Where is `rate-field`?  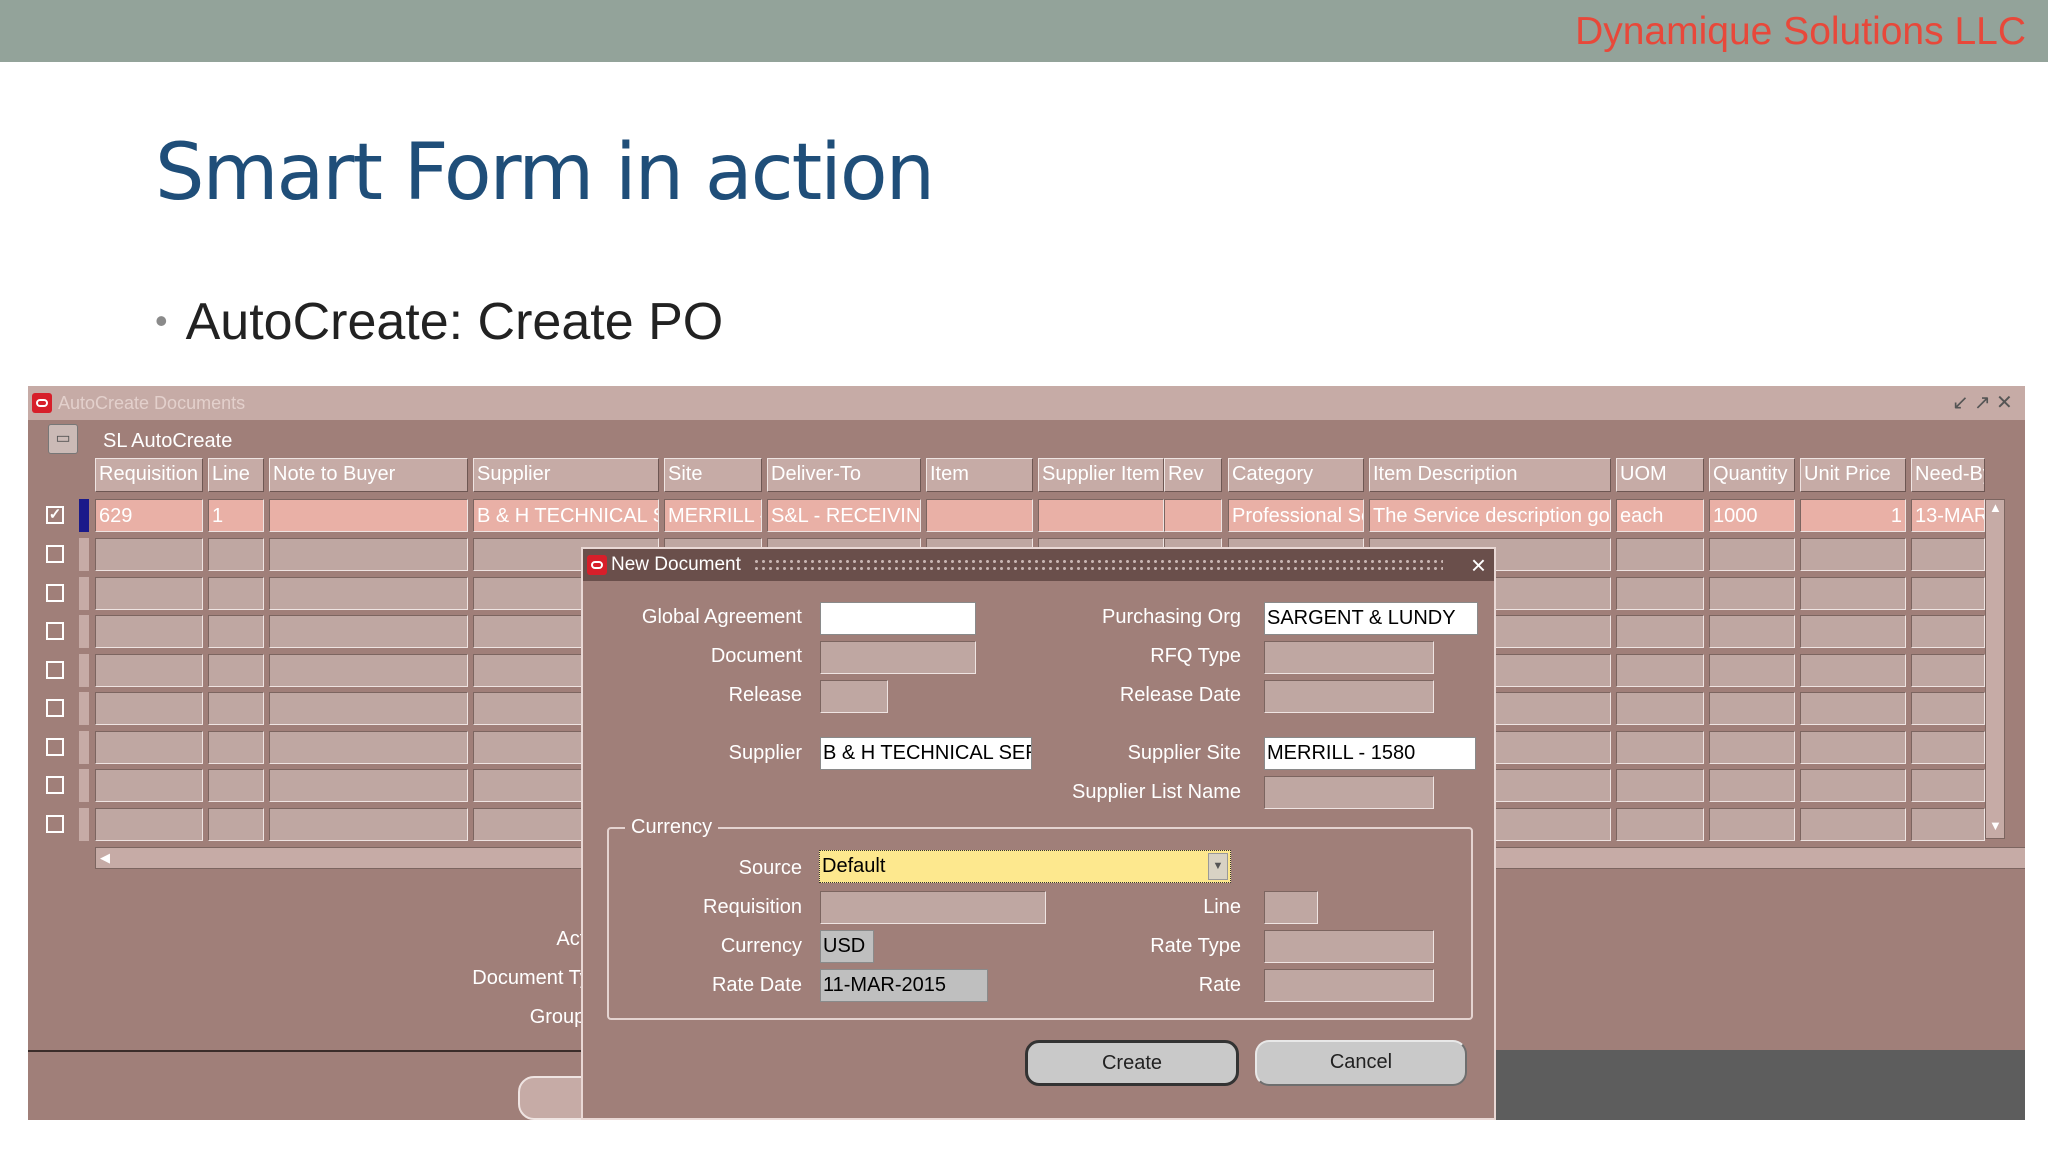
rate-field is located at coordinates (1349, 985).